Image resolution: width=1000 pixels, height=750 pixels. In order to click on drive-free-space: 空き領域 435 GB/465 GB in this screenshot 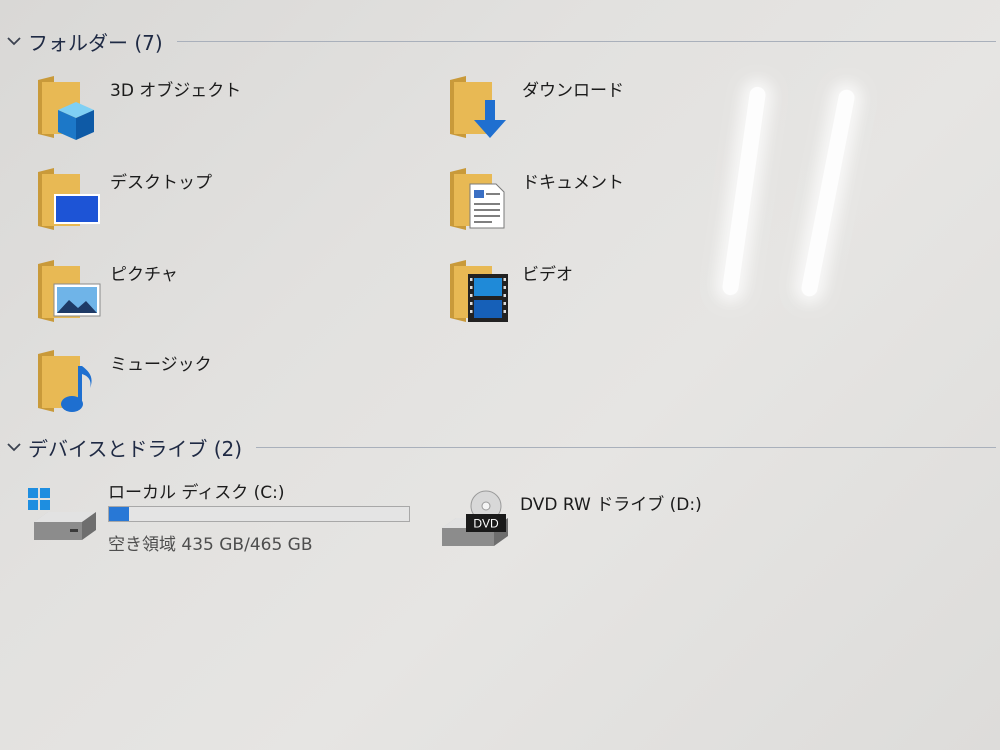, I will do `click(210, 545)`.